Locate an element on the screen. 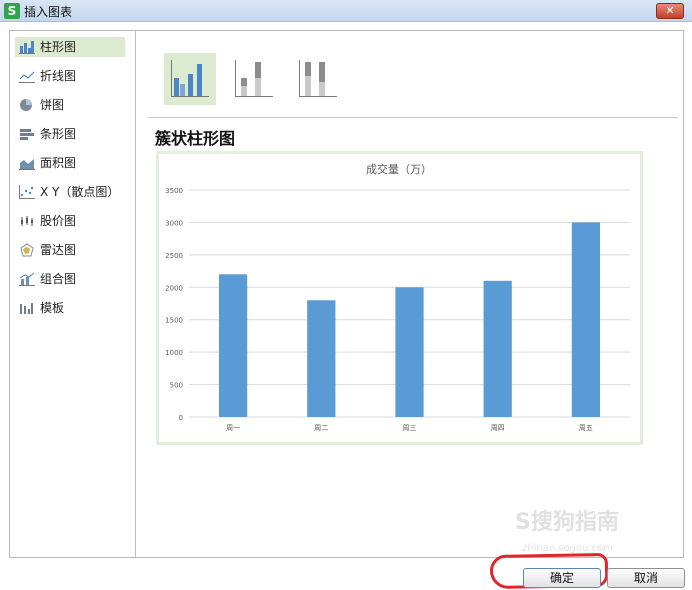  sidebar-item-label: 股价图 is located at coordinates (58, 221).